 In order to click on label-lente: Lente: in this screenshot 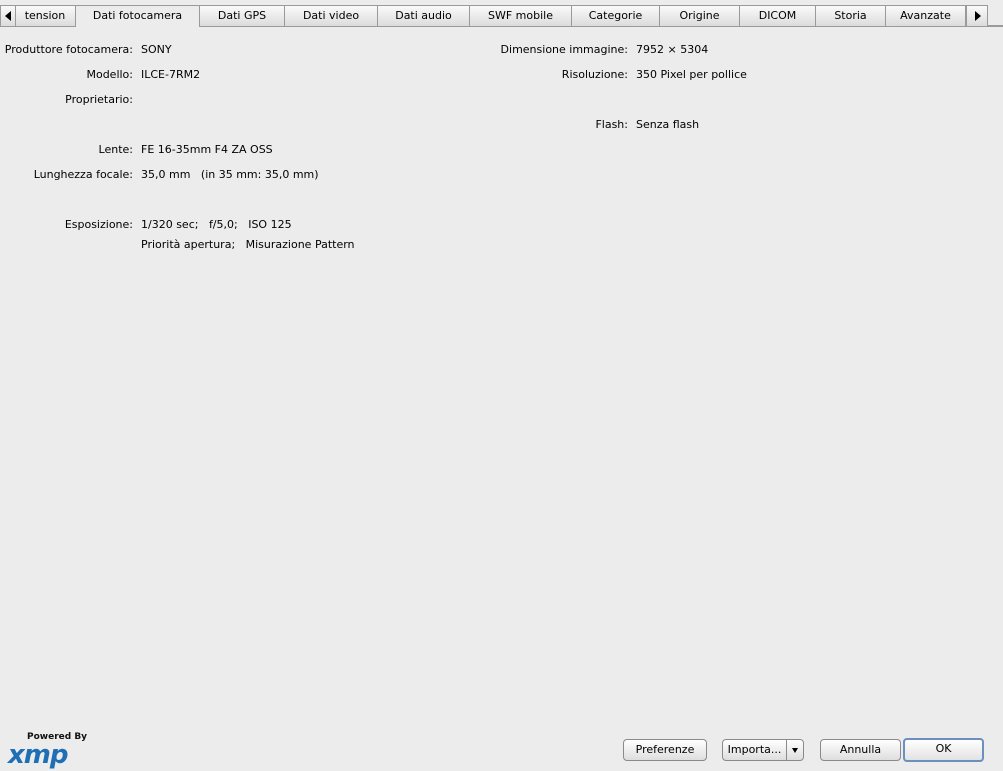, I will do `click(115, 149)`.